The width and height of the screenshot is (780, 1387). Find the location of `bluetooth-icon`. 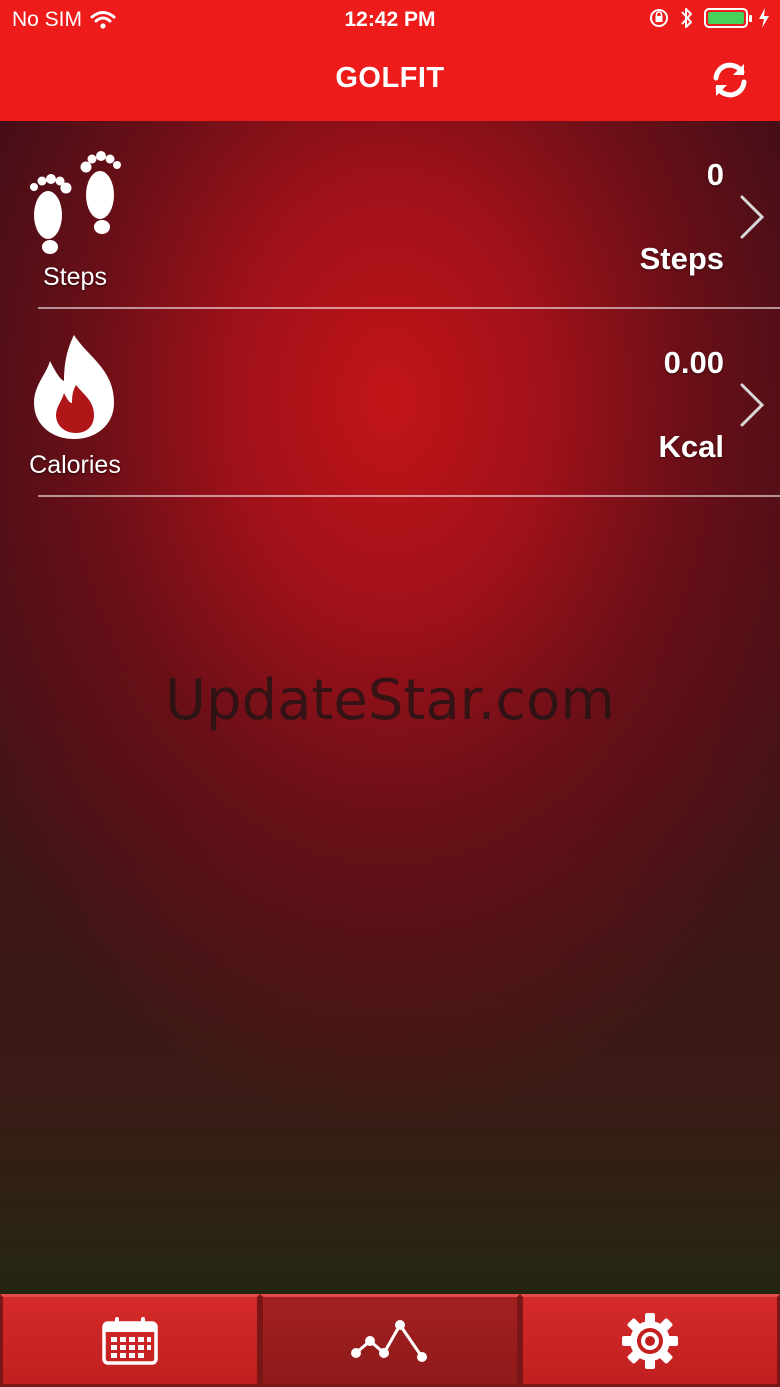

bluetooth-icon is located at coordinates (686, 18).